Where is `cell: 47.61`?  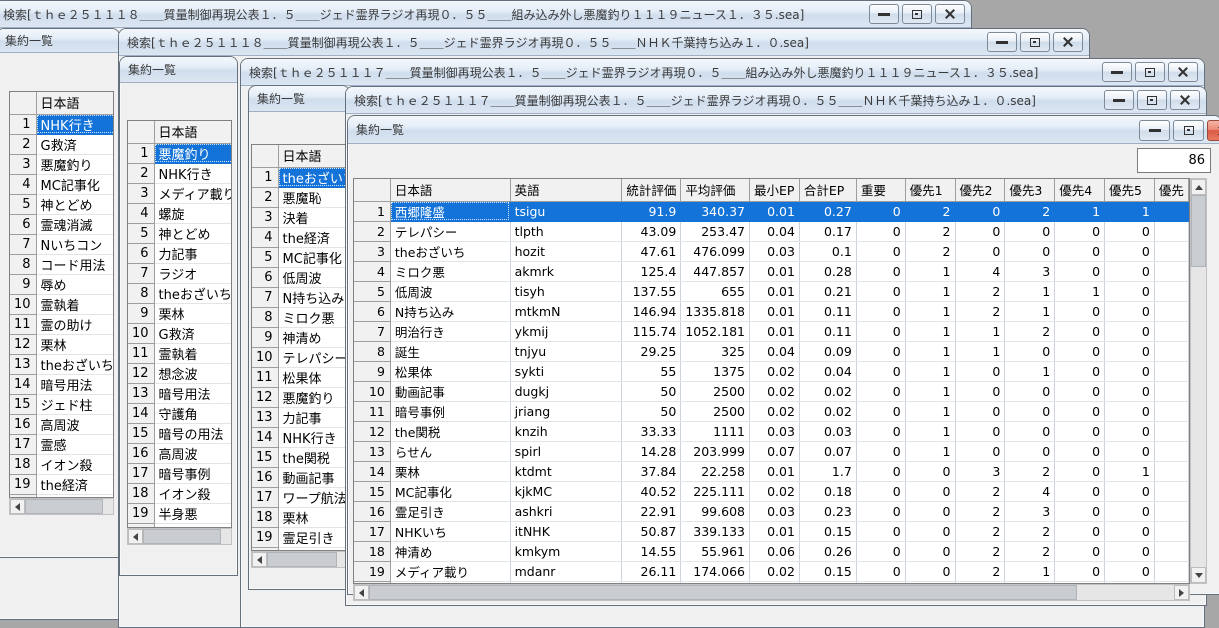
cell: 47.61 is located at coordinates (651, 251).